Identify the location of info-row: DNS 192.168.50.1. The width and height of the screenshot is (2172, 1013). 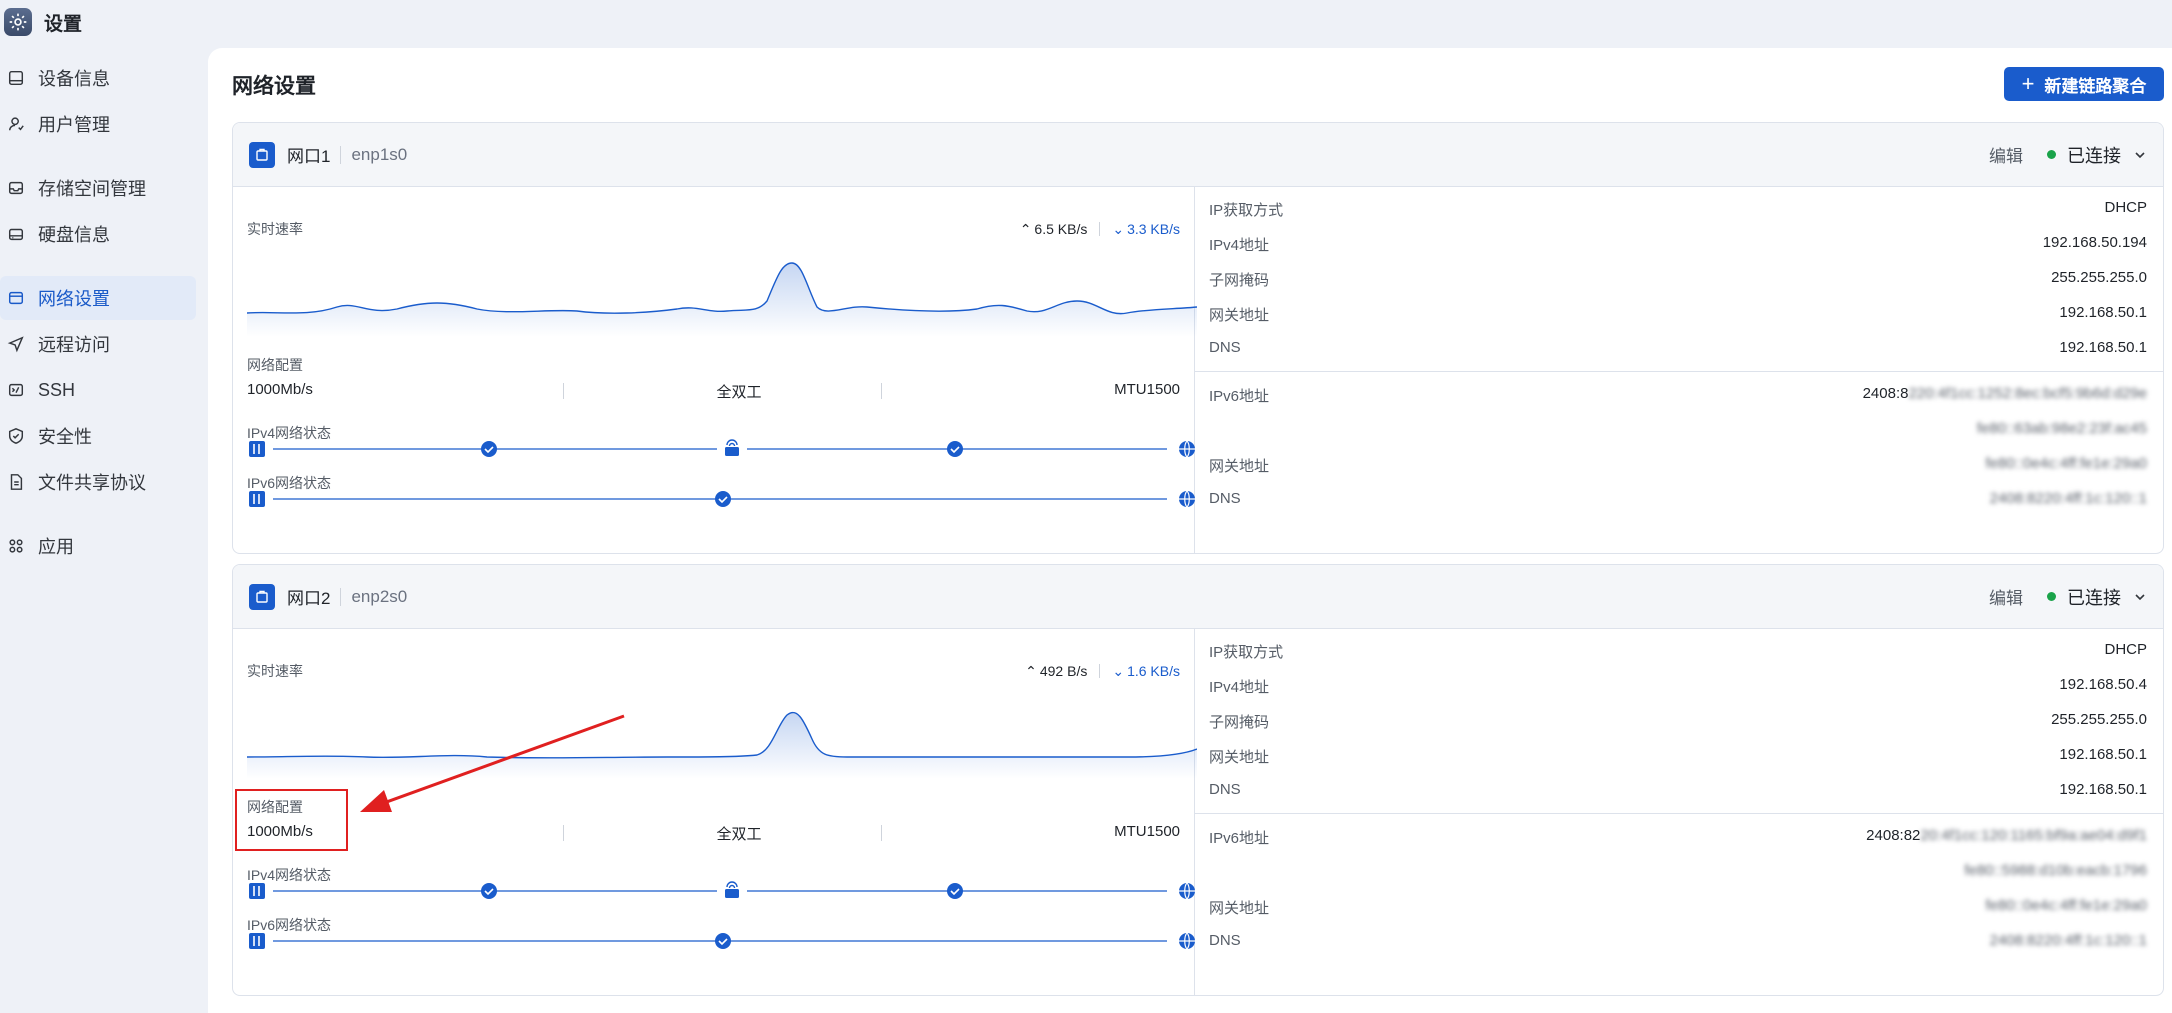
(1678, 347).